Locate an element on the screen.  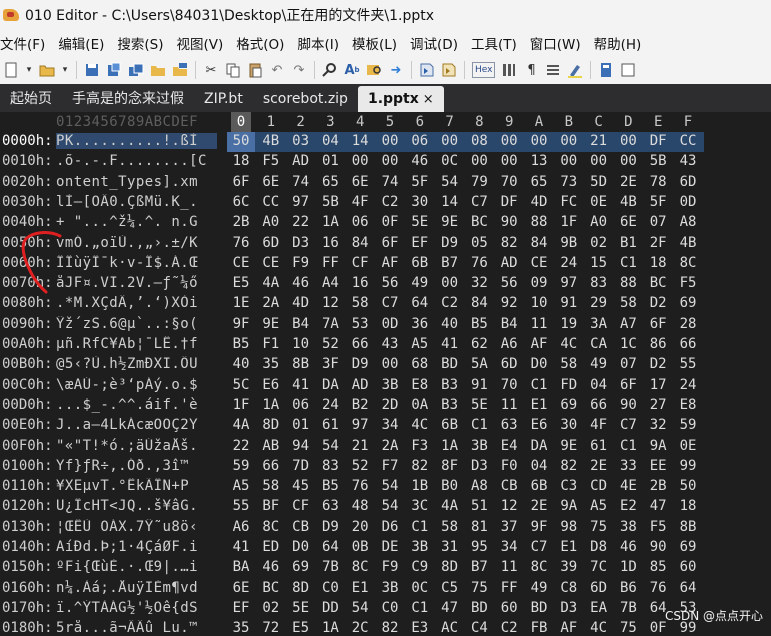
hex-byte: 43 is located at coordinates (688, 161).